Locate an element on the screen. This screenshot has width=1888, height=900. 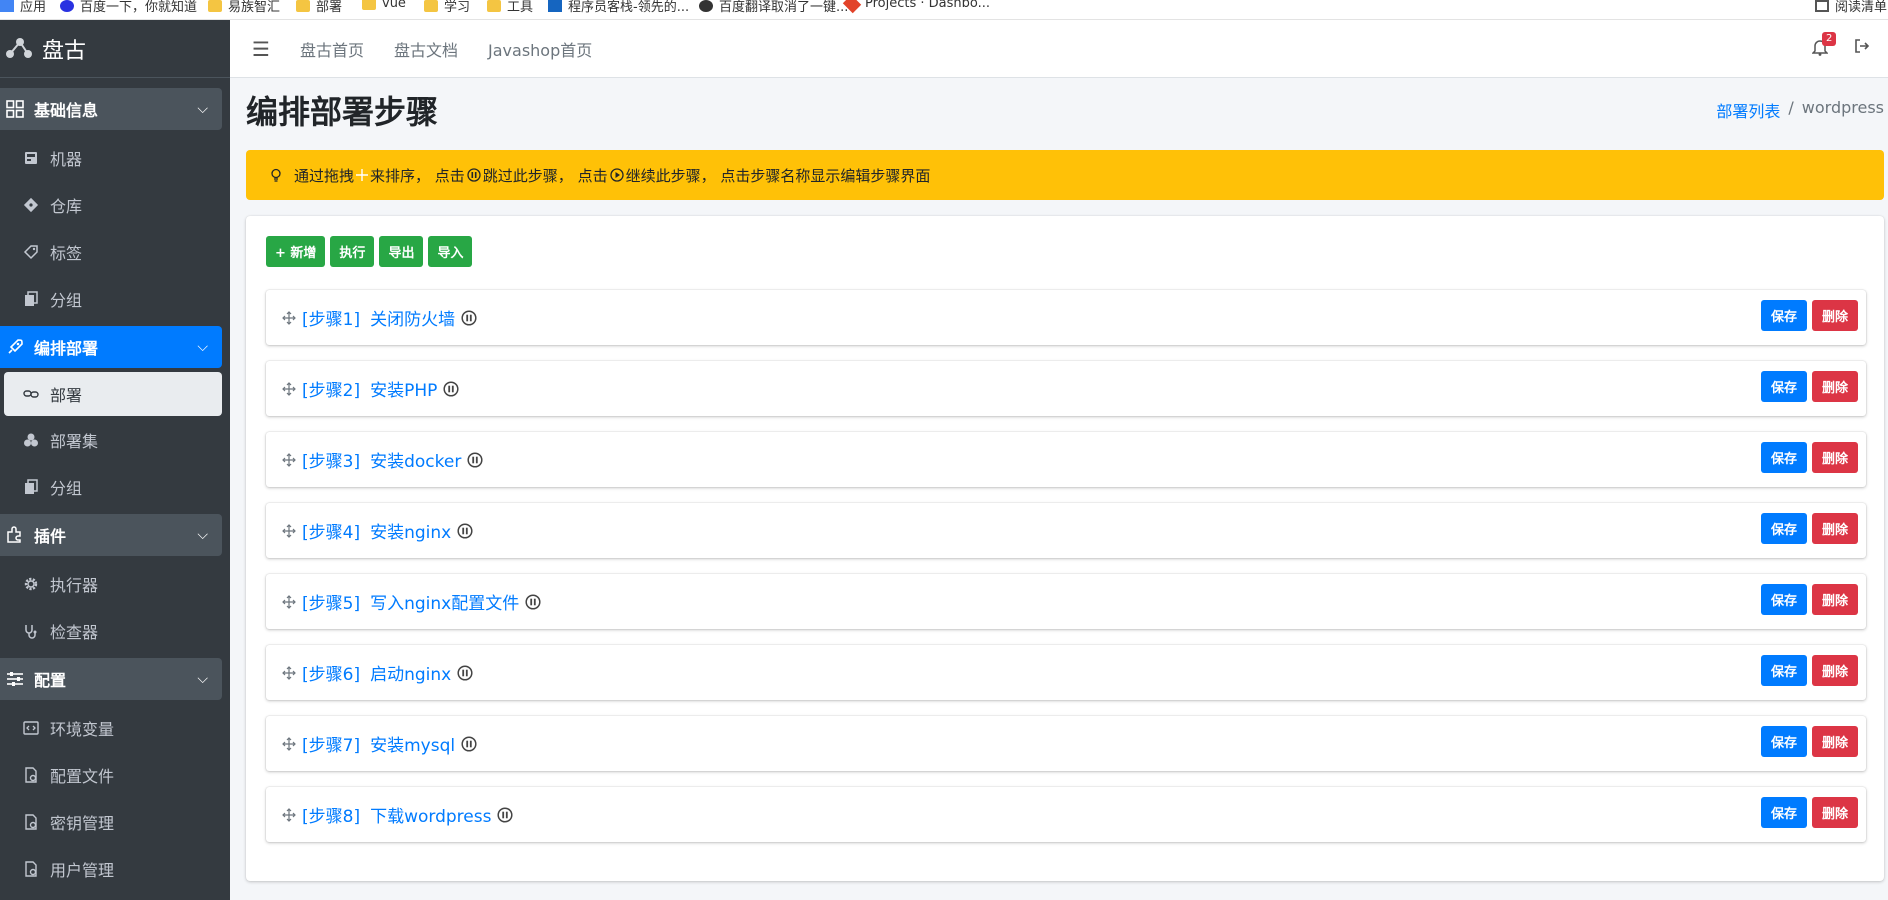
step-row: [步骤4] 安装nginx 保存 删除 is located at coordinates (1066, 530).